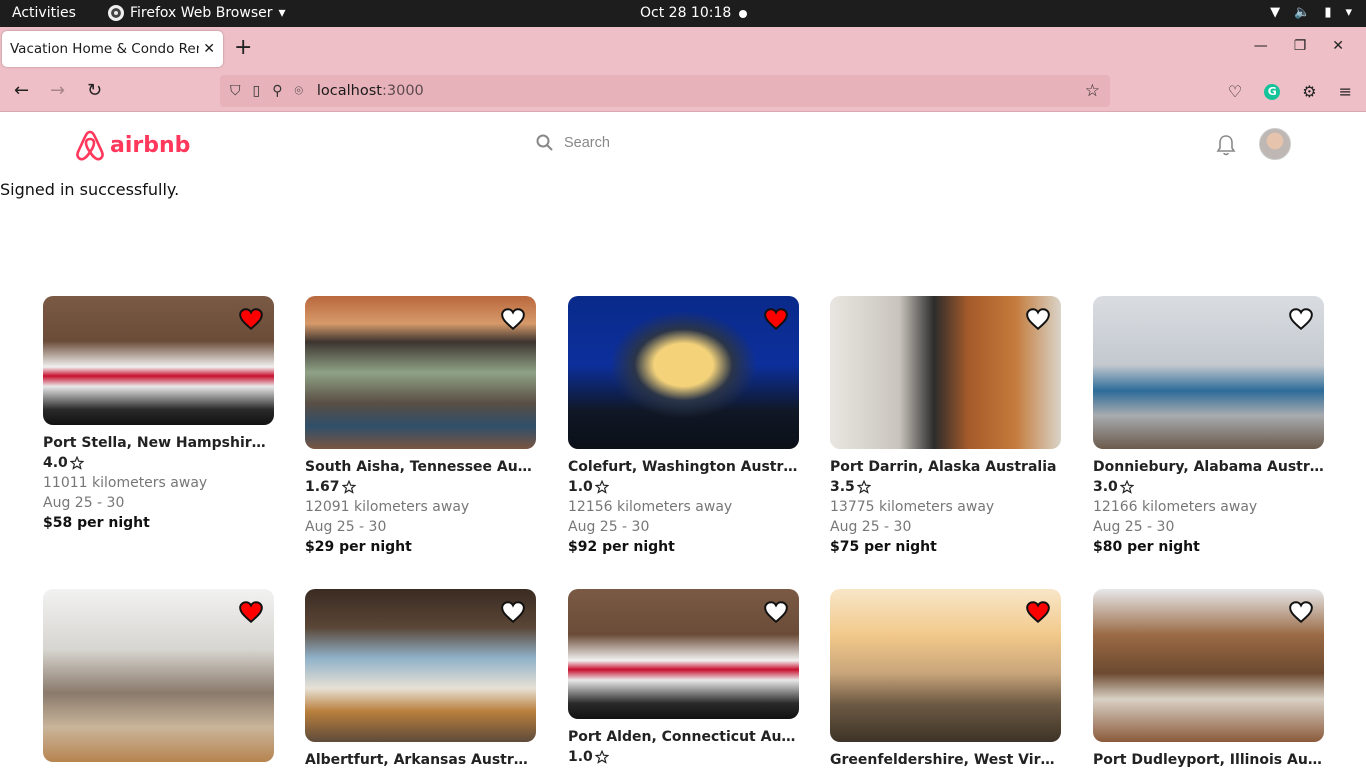 This screenshot has width=1366, height=768. What do you see at coordinates (1275, 144) in the screenshot?
I see `avatar` at bounding box center [1275, 144].